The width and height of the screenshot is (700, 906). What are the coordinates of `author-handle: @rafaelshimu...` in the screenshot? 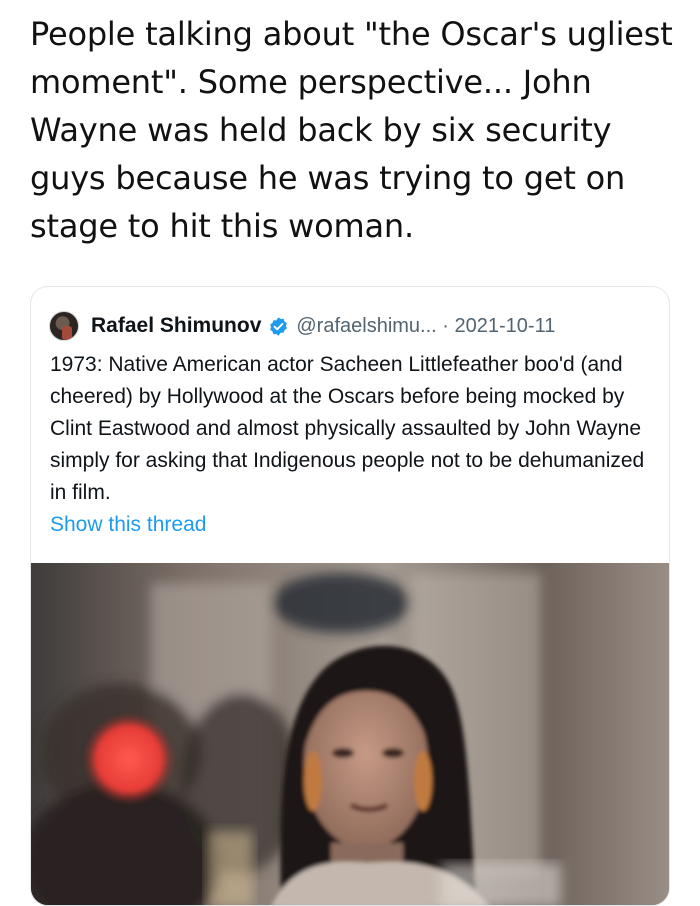 It's located at (366, 326).